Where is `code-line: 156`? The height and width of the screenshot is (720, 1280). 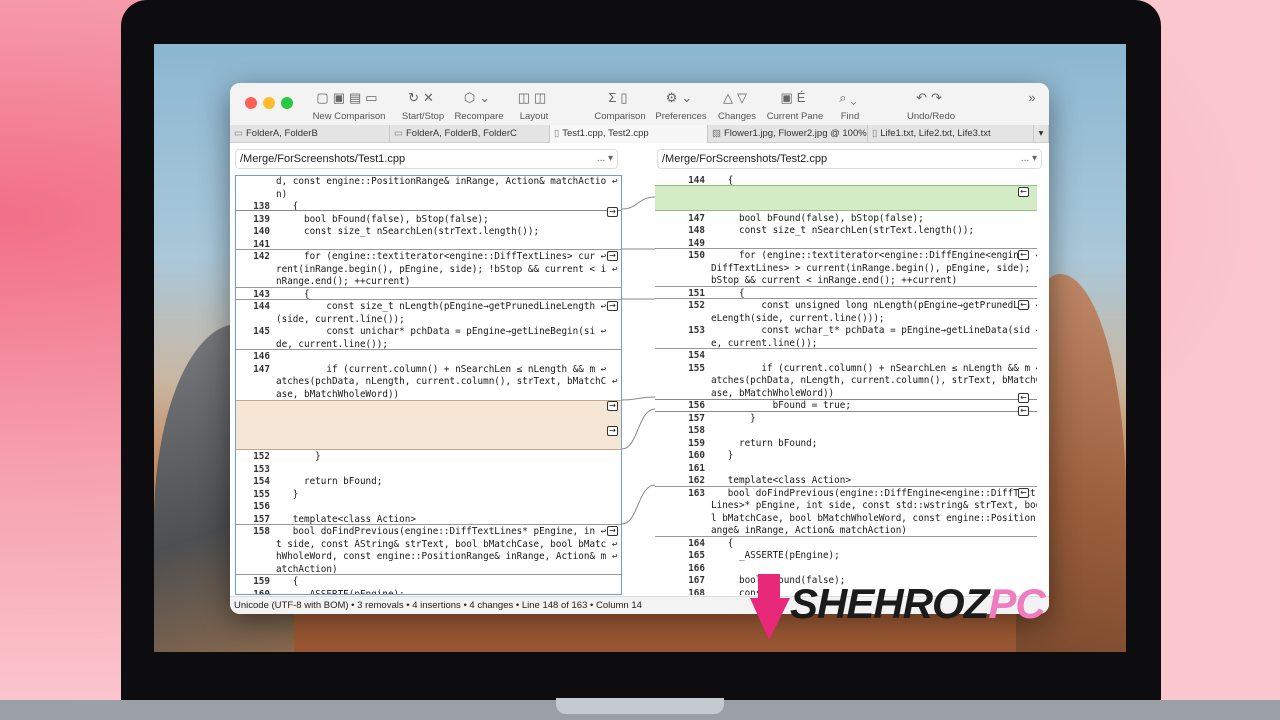
code-line: 156 is located at coordinates (428, 507).